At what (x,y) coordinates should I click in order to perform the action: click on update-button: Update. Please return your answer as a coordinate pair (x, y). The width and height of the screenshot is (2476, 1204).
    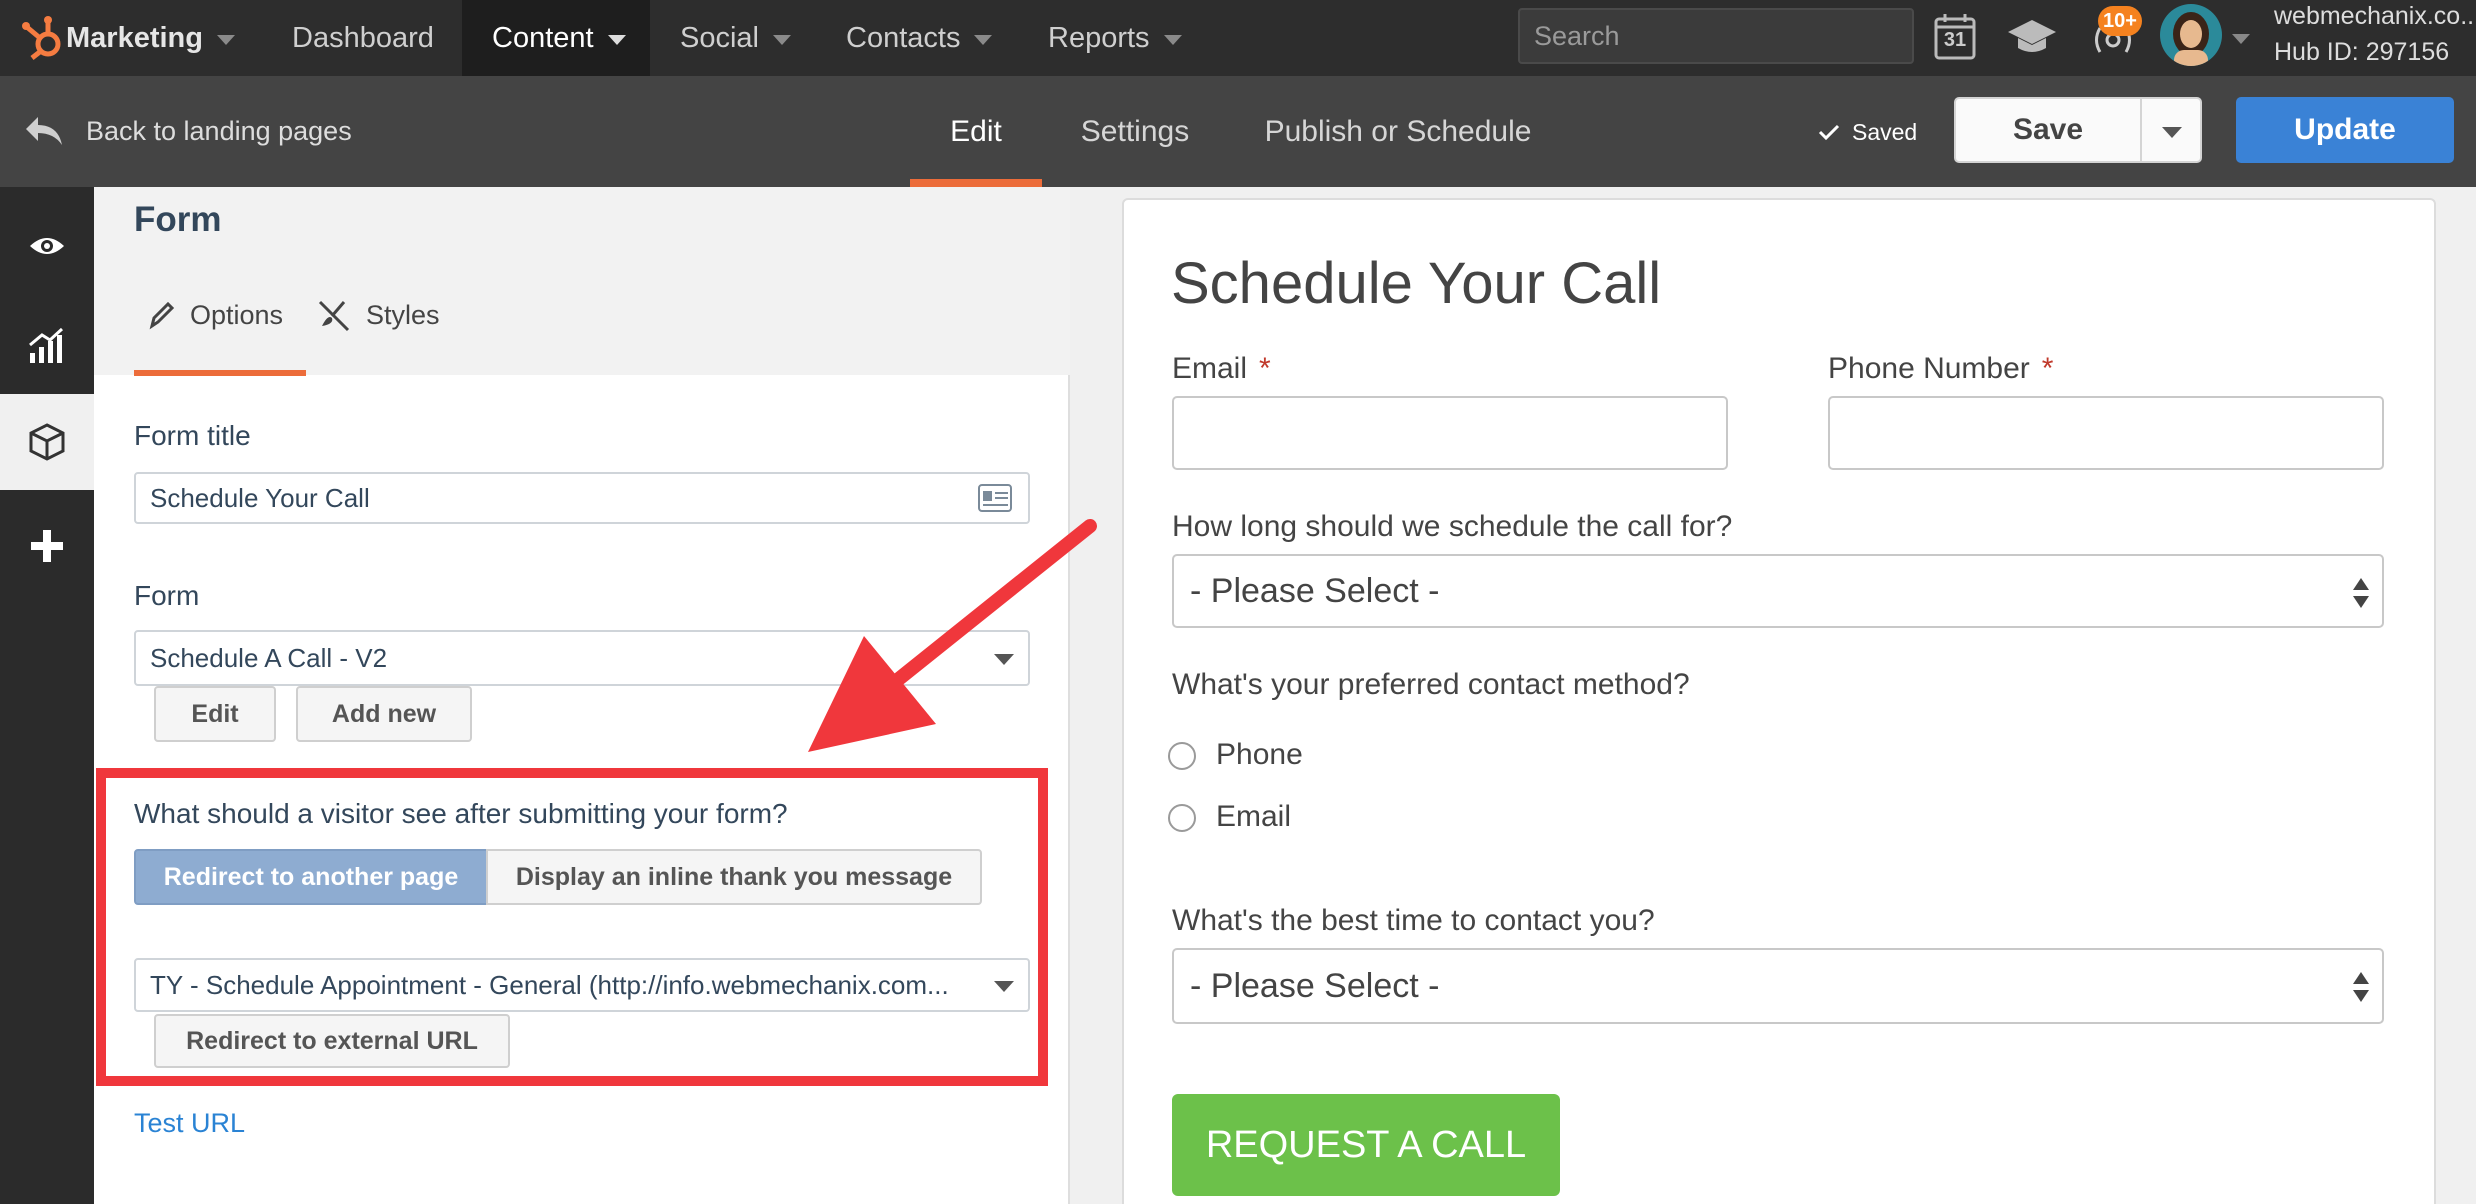
    Looking at the image, I should click on (2345, 130).